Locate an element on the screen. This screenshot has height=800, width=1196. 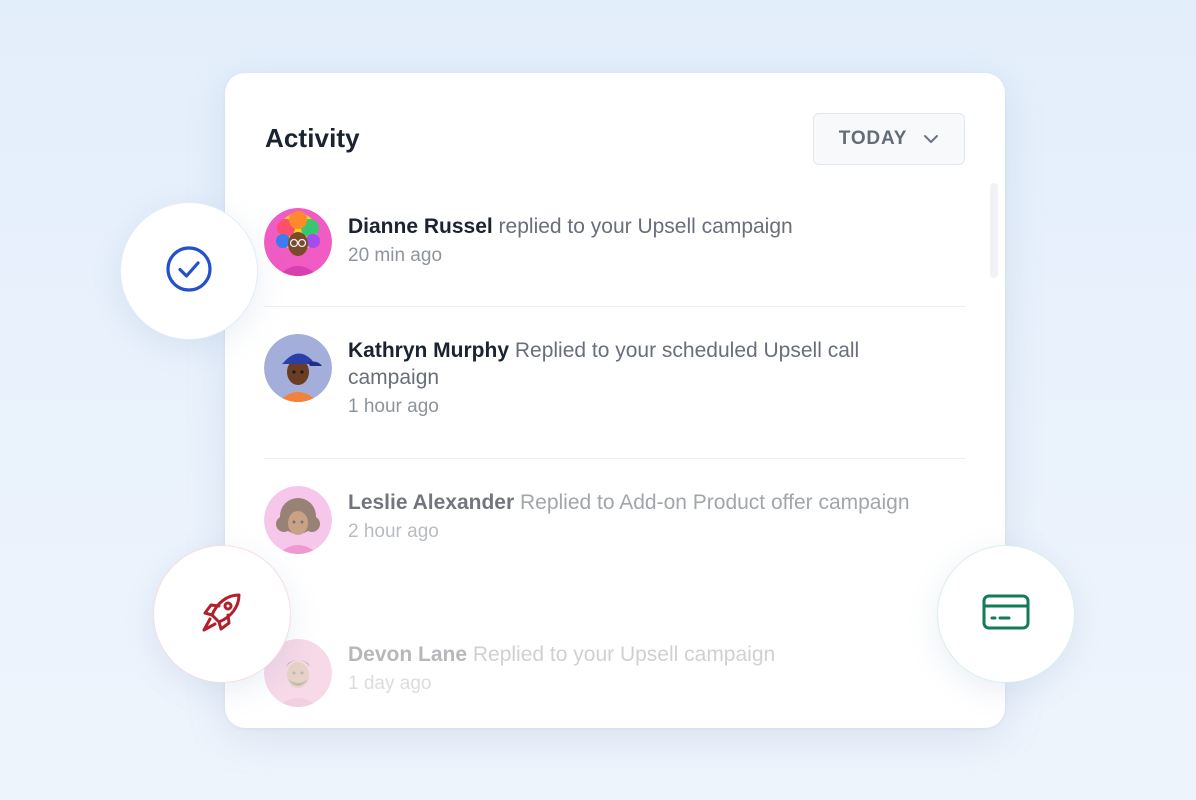
chevron-down-icon is located at coordinates (931, 139).